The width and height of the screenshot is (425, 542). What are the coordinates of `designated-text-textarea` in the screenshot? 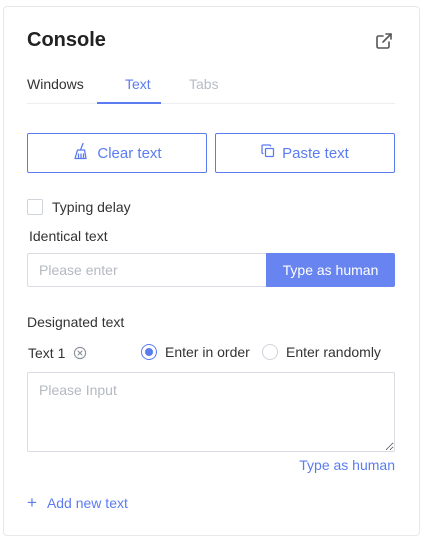 It's located at (211, 412).